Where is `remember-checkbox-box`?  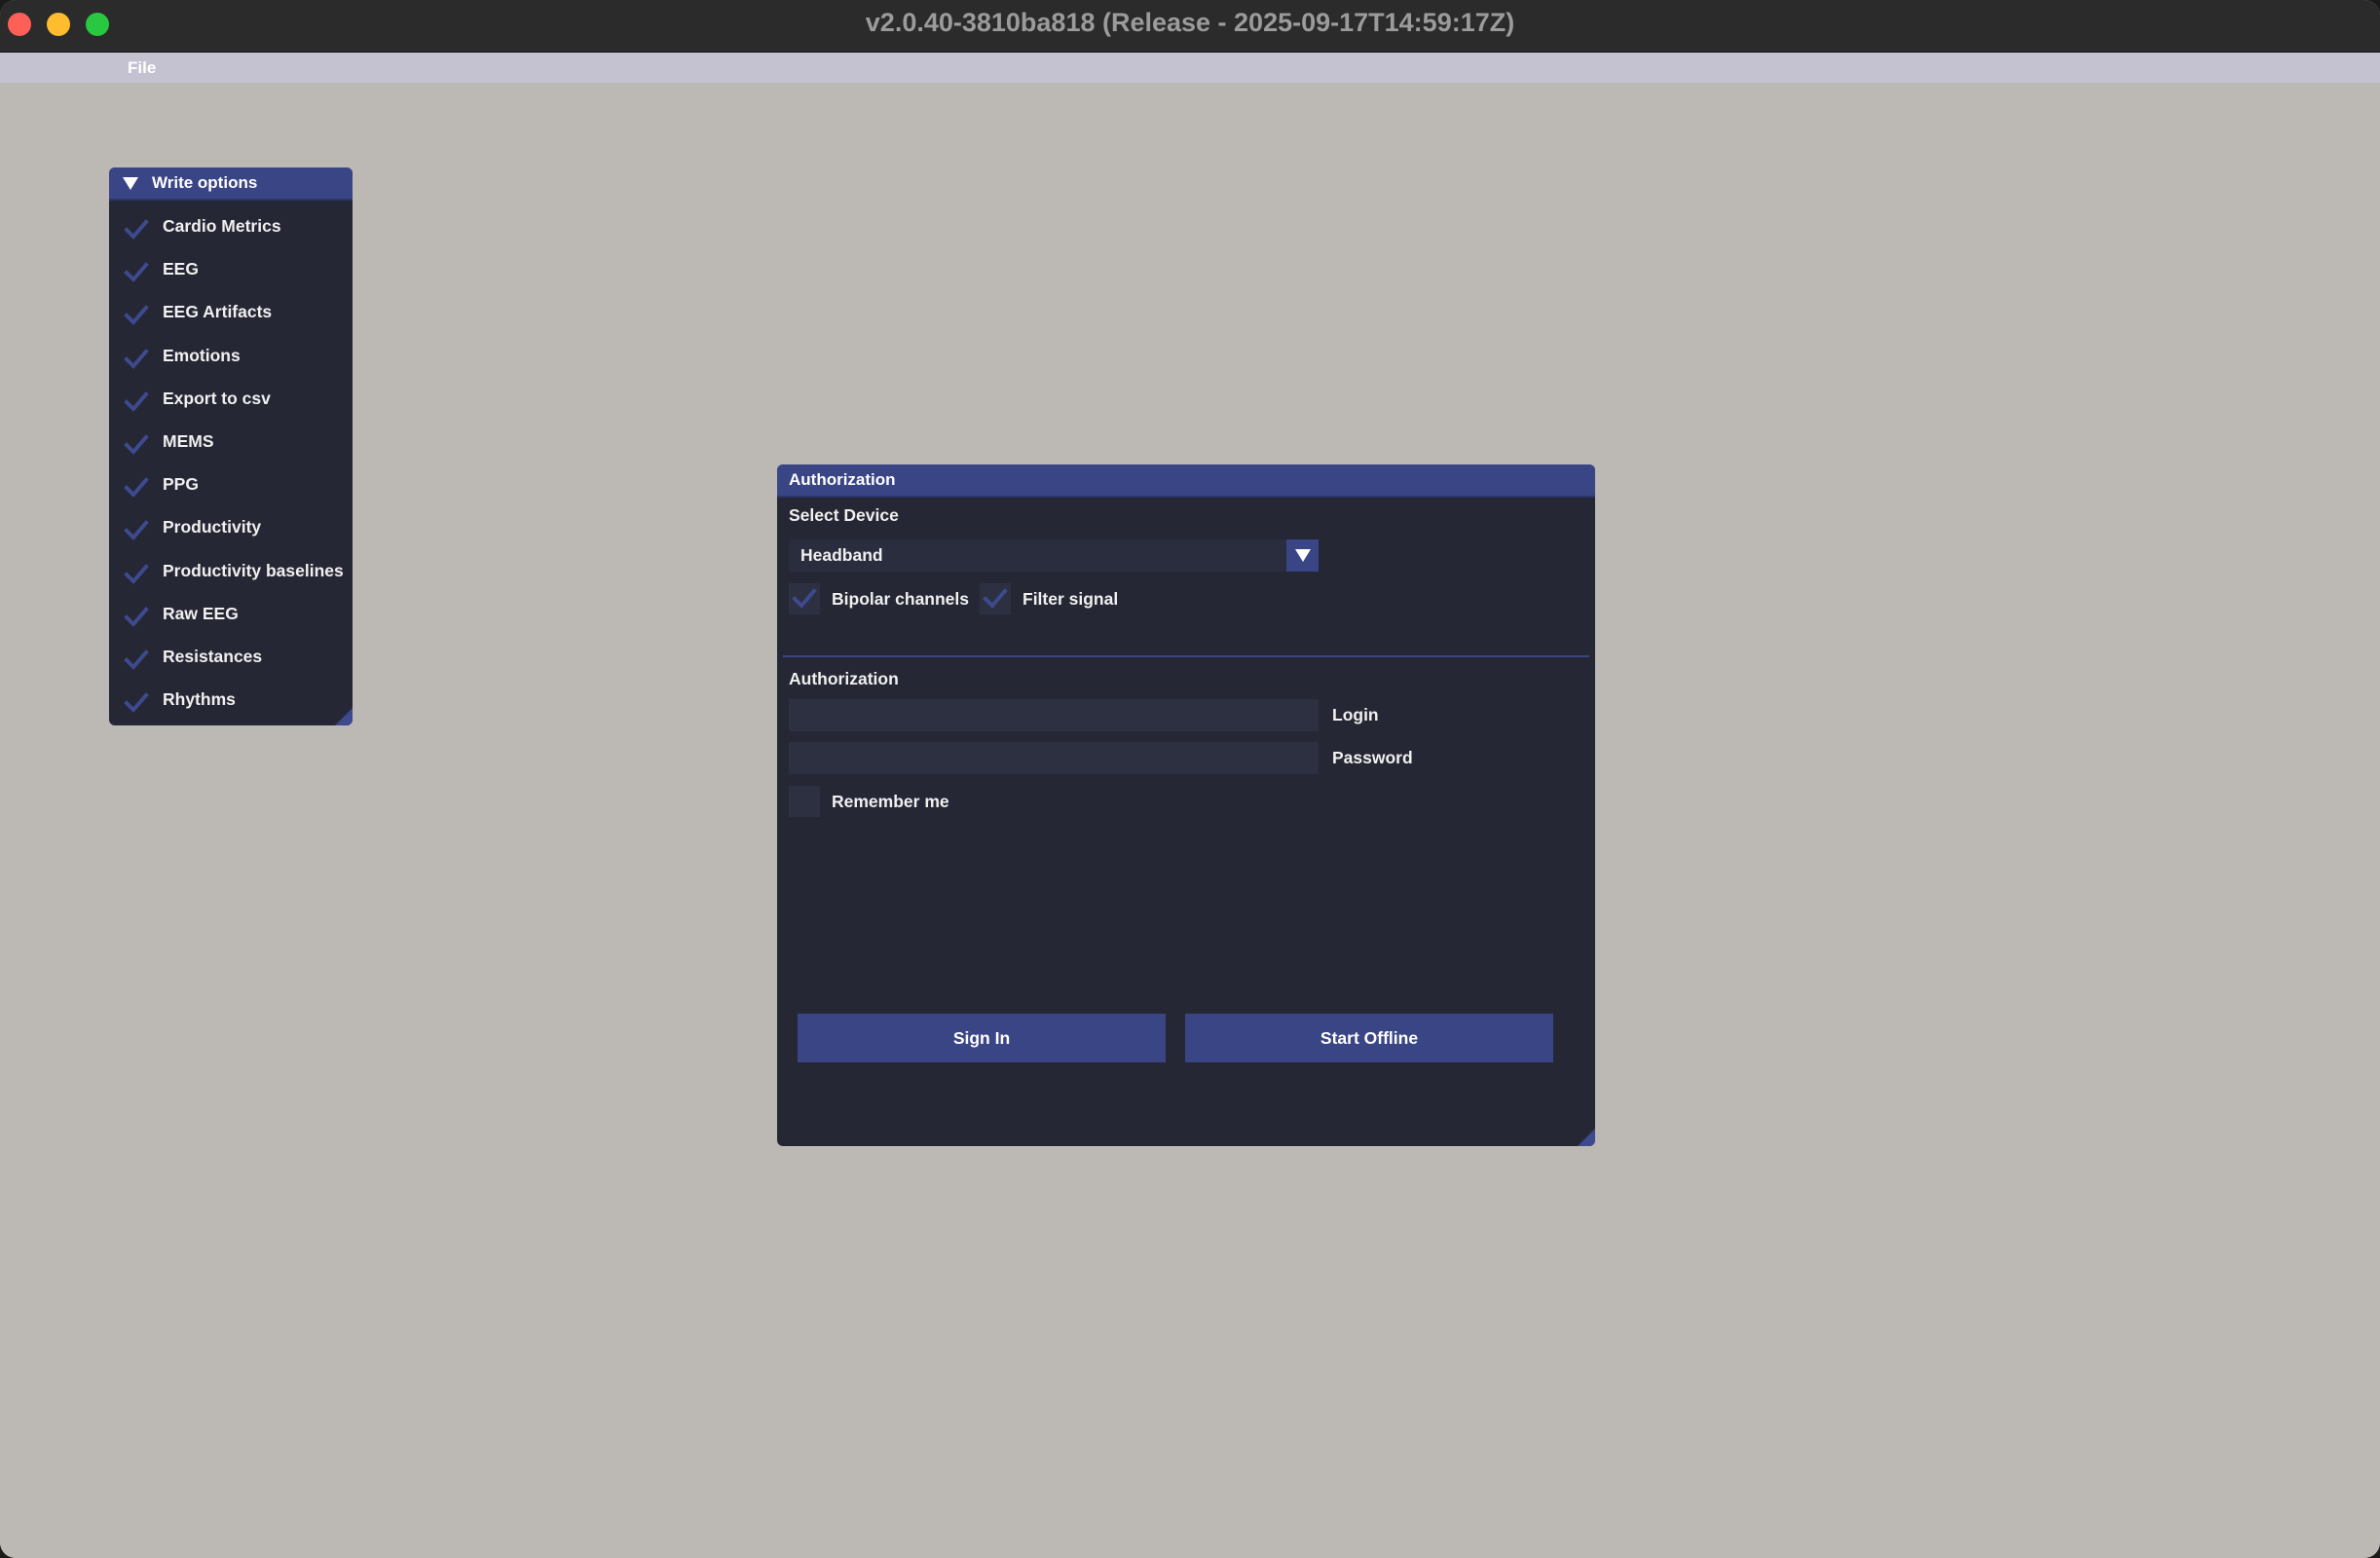 remember-checkbox-box is located at coordinates (804, 801).